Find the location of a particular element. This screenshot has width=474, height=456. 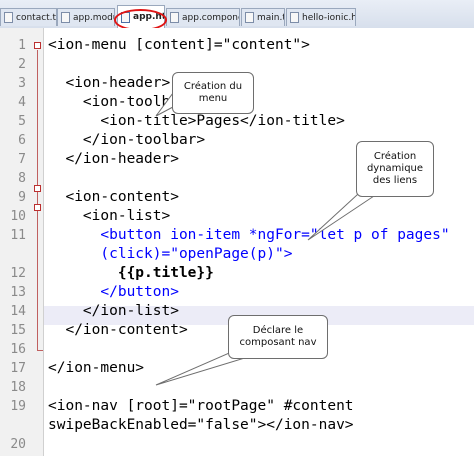

callout-menu-text: Création du menu is located at coordinates (213, 92).